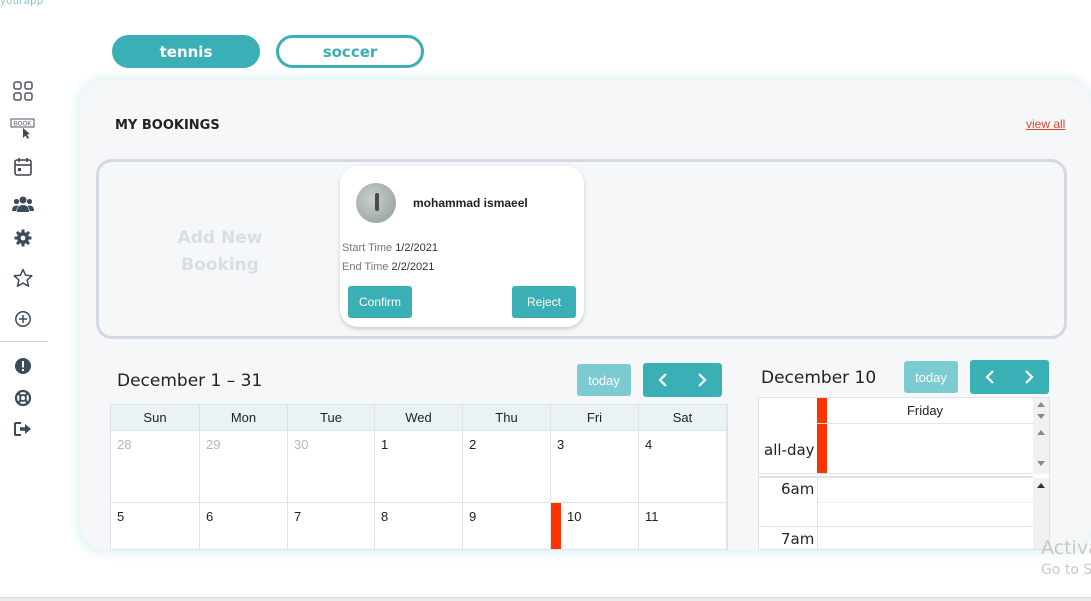 The height and width of the screenshot is (601, 1091). I want to click on day-cell: 9, so click(507, 526).